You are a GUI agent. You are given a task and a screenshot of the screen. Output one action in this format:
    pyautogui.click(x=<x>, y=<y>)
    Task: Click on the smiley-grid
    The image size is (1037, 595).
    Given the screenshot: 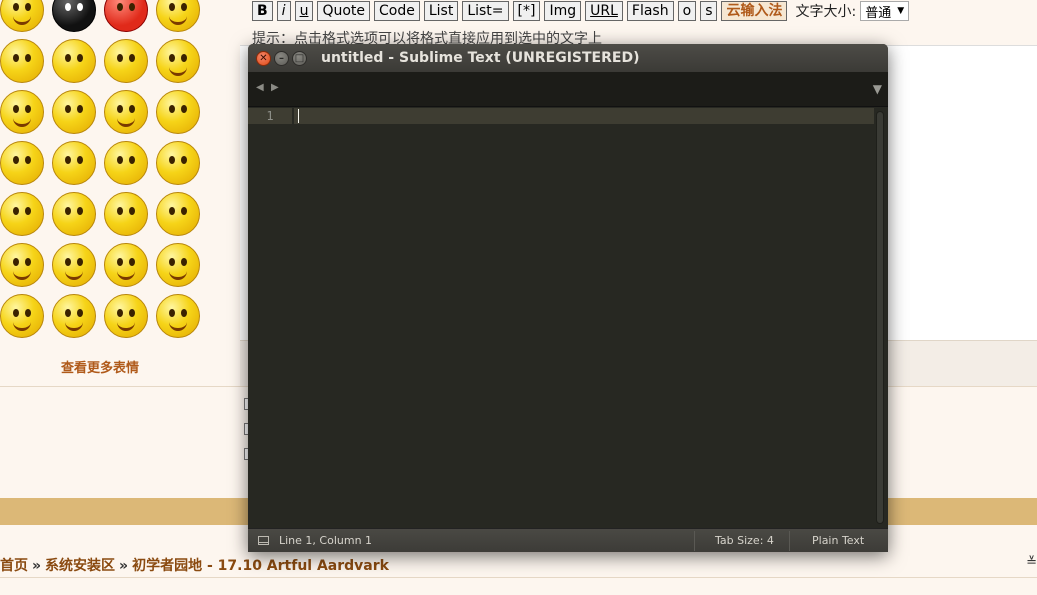 What is the action you would take?
    pyautogui.click(x=104, y=172)
    